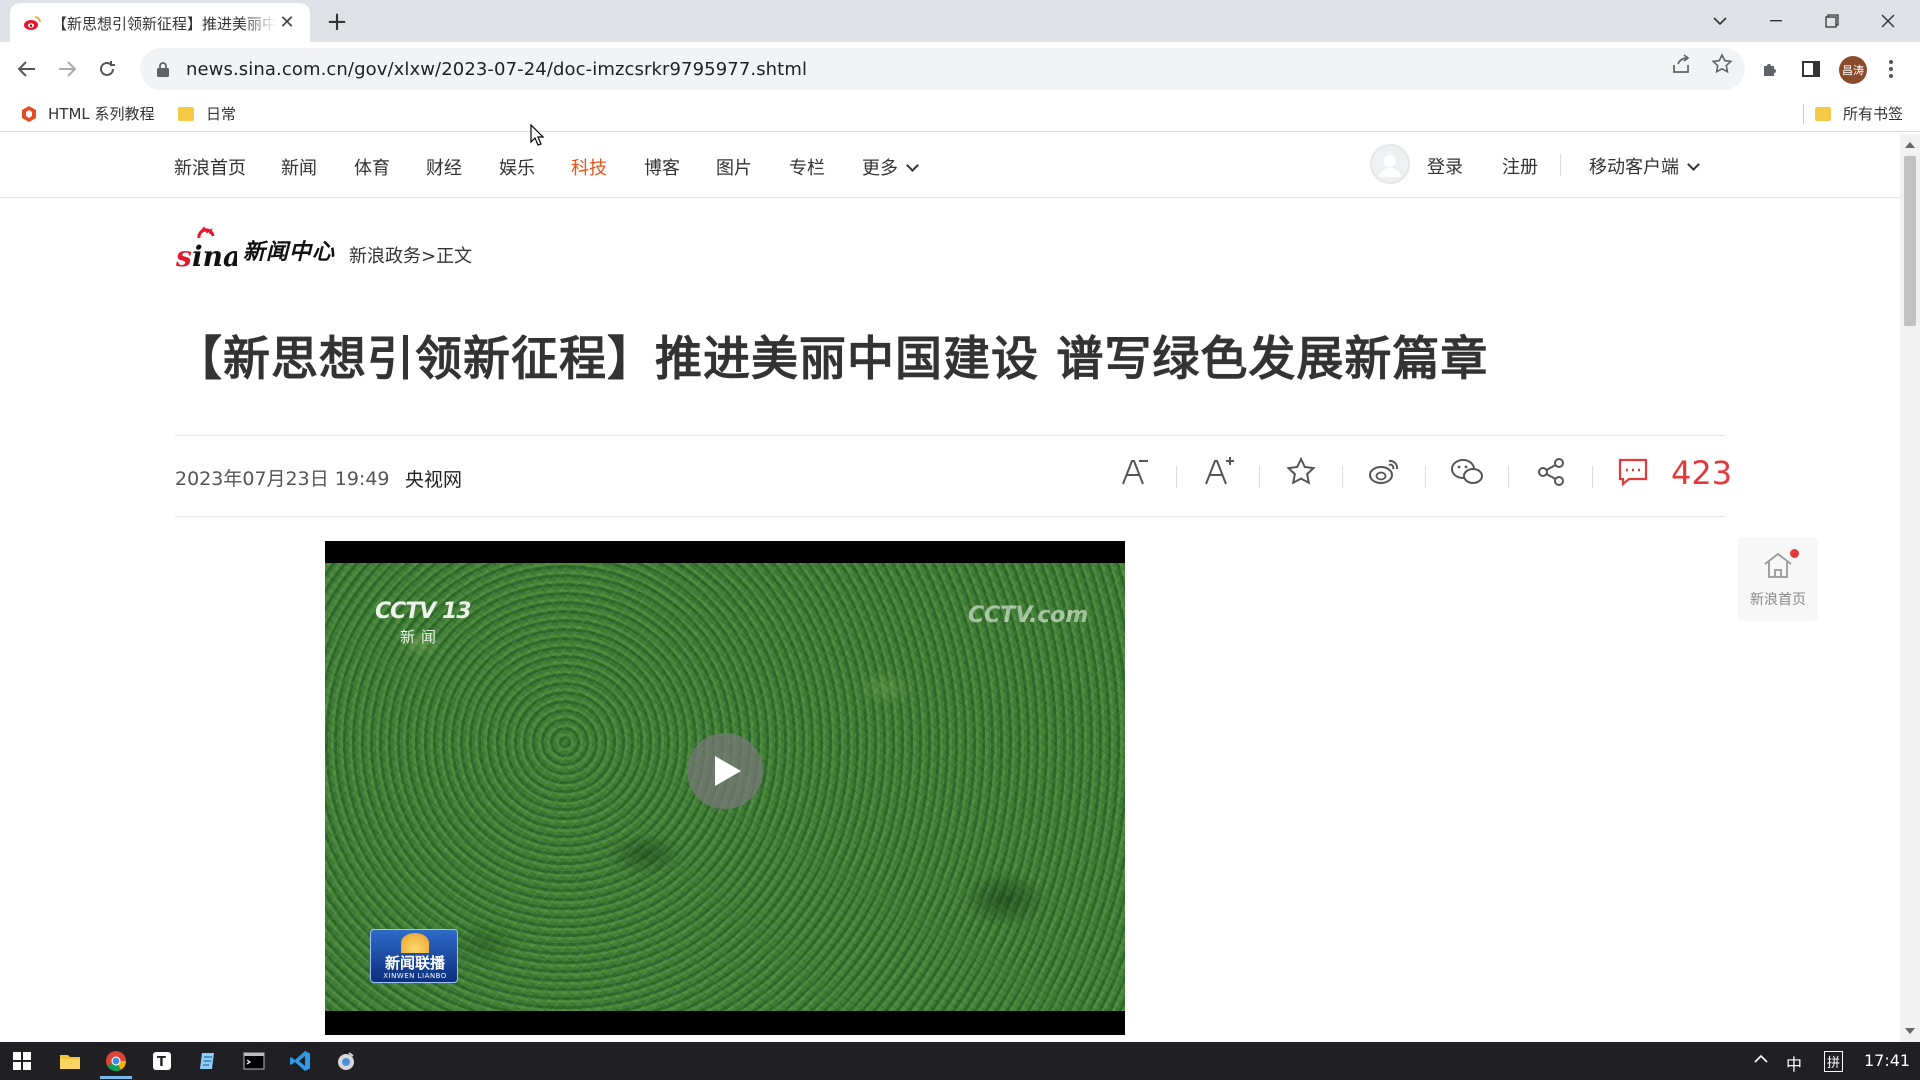  I want to click on restore-button, so click(1832, 21).